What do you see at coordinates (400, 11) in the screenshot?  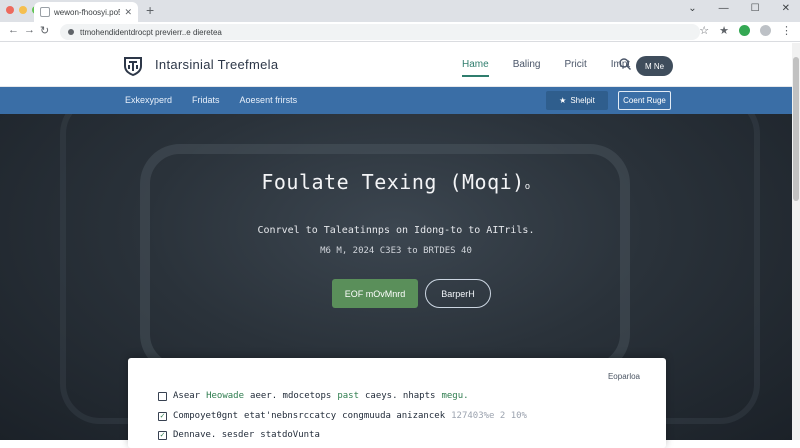 I see `browser-tab-strip: wewon-fhoosyi.po5 ✕ + ⌄ — ☐ ✕` at bounding box center [400, 11].